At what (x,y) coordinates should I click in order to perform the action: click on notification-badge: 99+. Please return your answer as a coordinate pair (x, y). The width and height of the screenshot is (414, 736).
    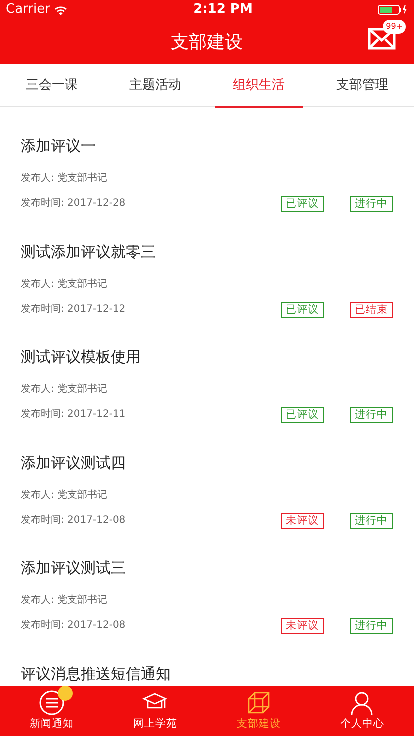
    Looking at the image, I should click on (394, 27).